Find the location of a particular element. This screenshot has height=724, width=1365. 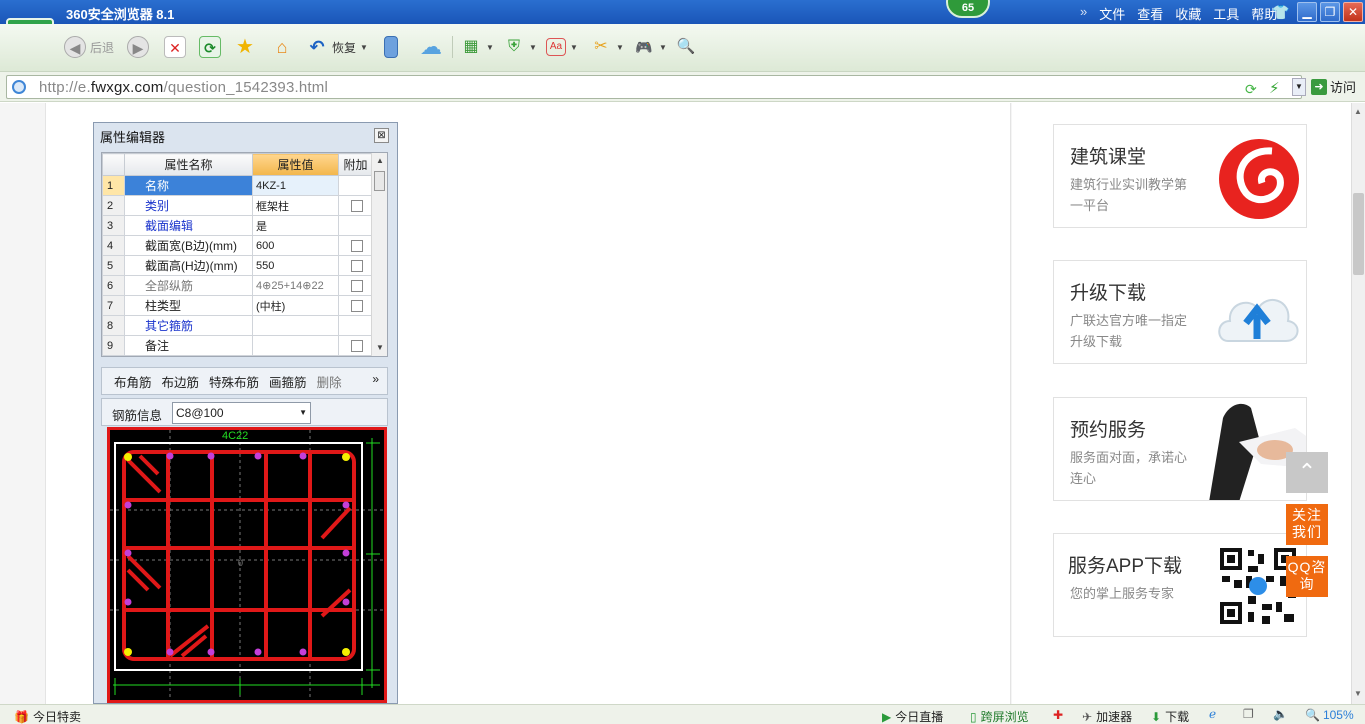

rebar-info-select: C8@100 ▼ is located at coordinates (241, 413).